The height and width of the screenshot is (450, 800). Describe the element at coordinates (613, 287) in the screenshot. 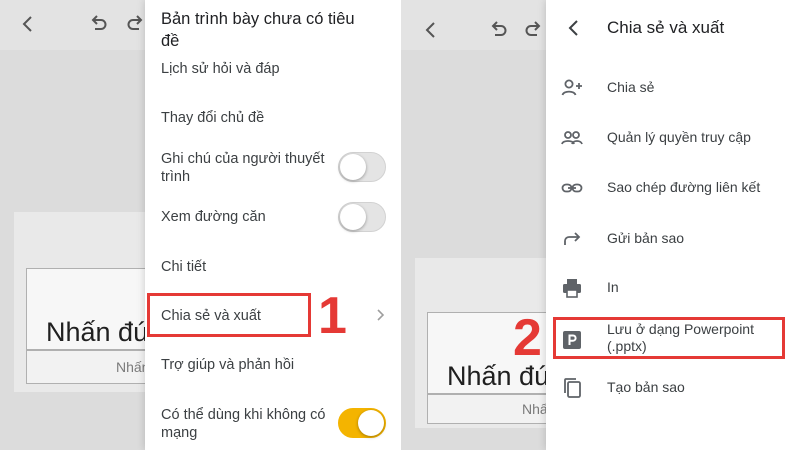

I see `menu-item-label: In` at that location.